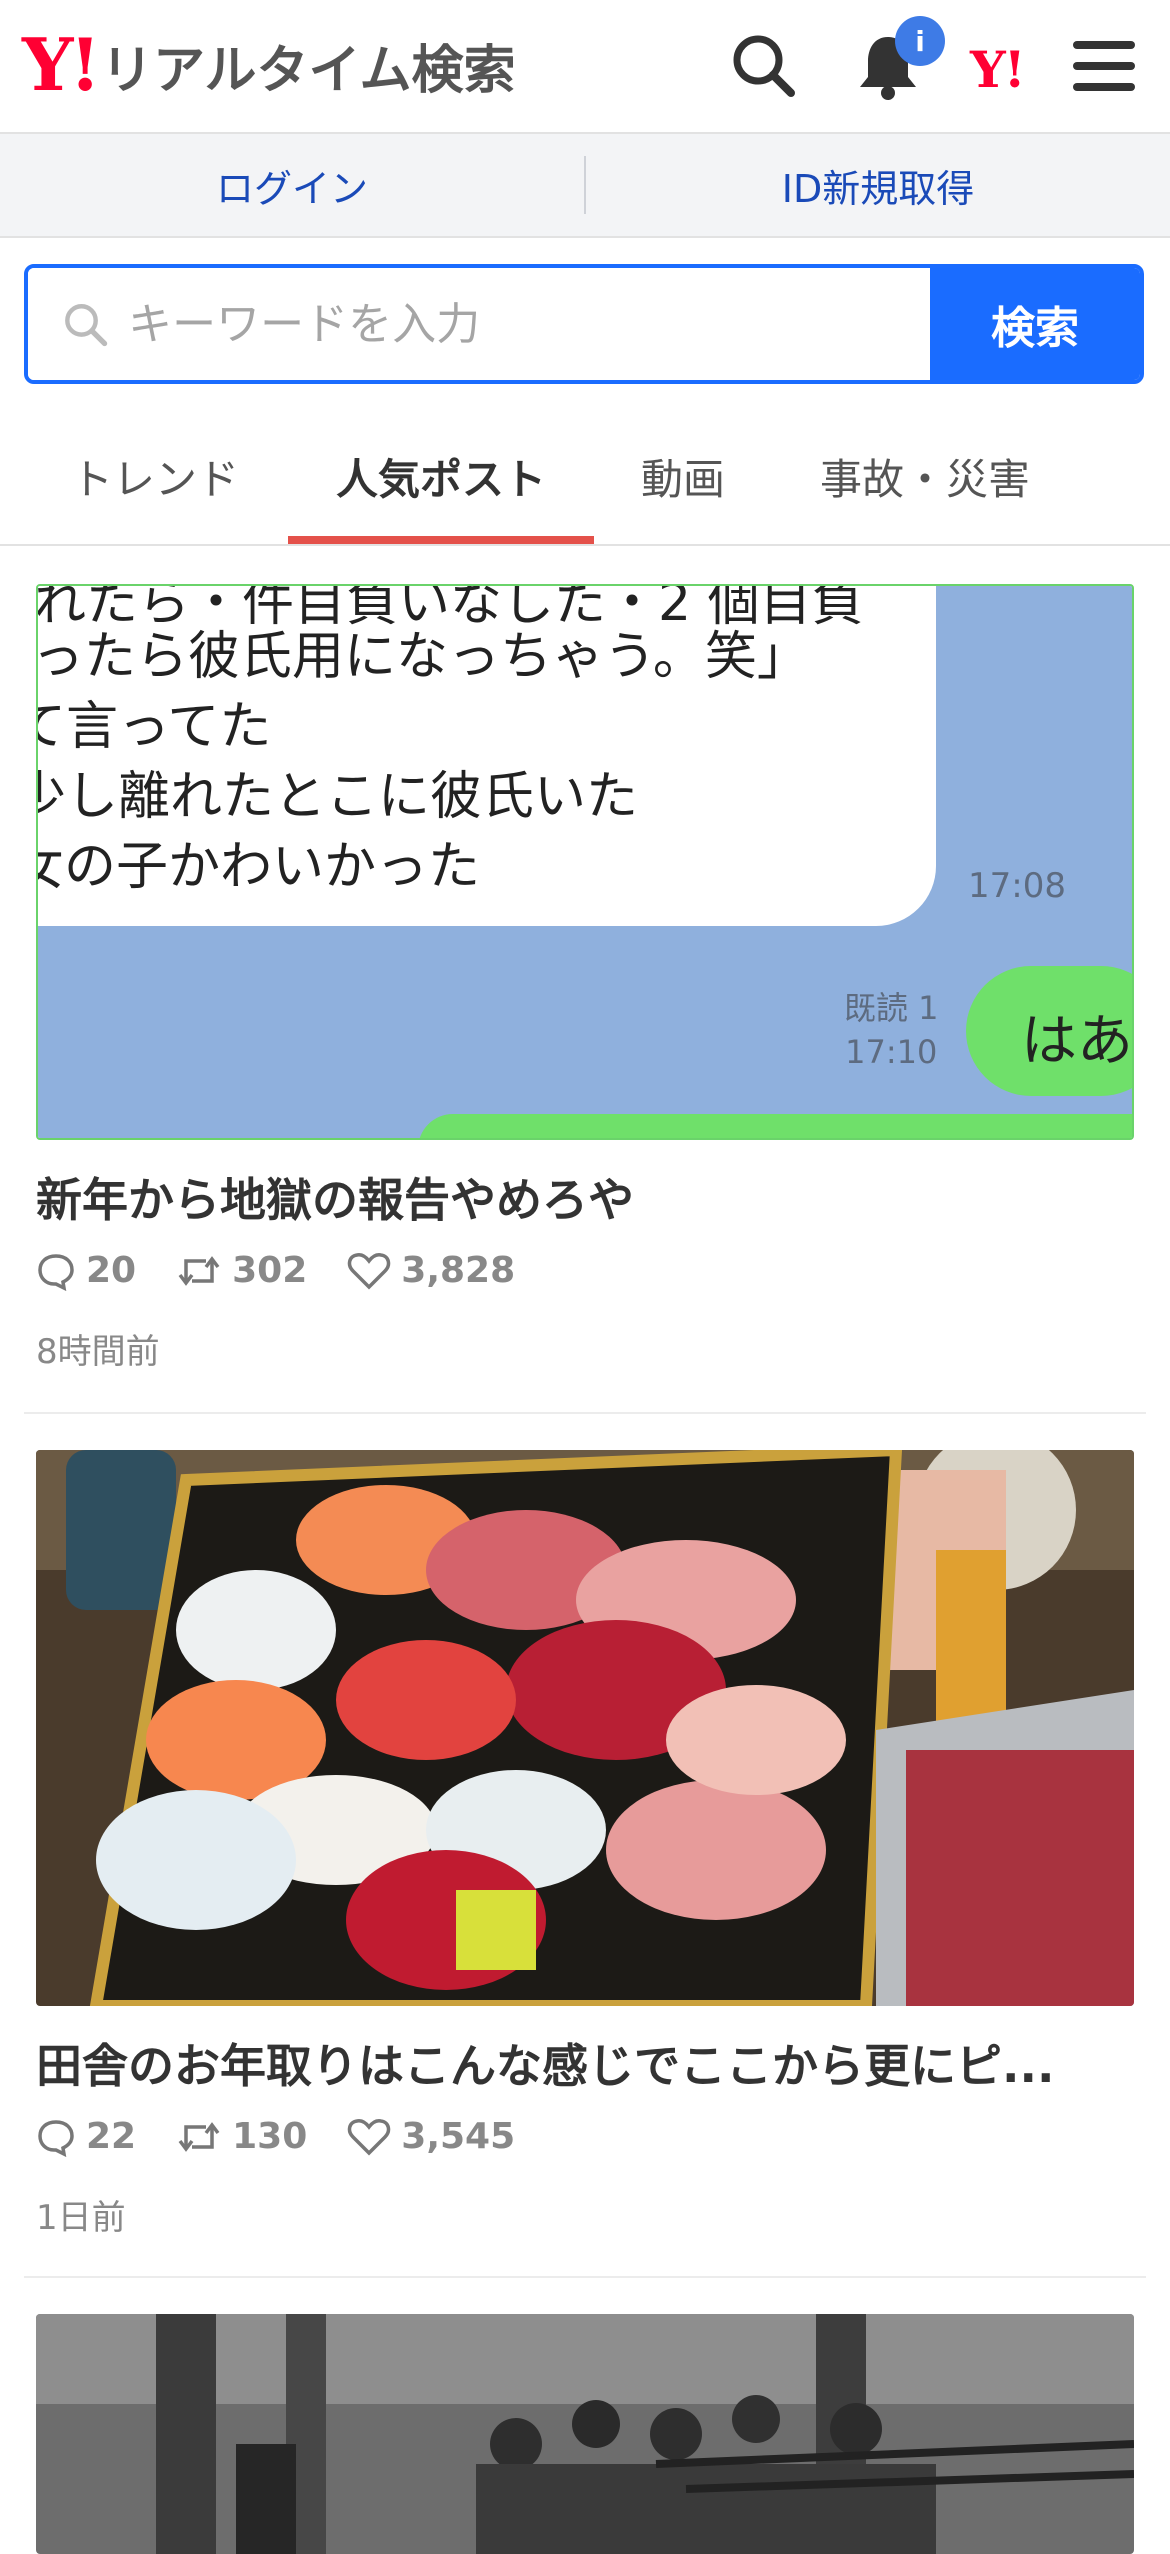 The width and height of the screenshot is (1170, 2554). Describe the element at coordinates (422, 657) in the screenshot. I see `chat-line: ったら彼氏用になっちゃう。笑」` at that location.